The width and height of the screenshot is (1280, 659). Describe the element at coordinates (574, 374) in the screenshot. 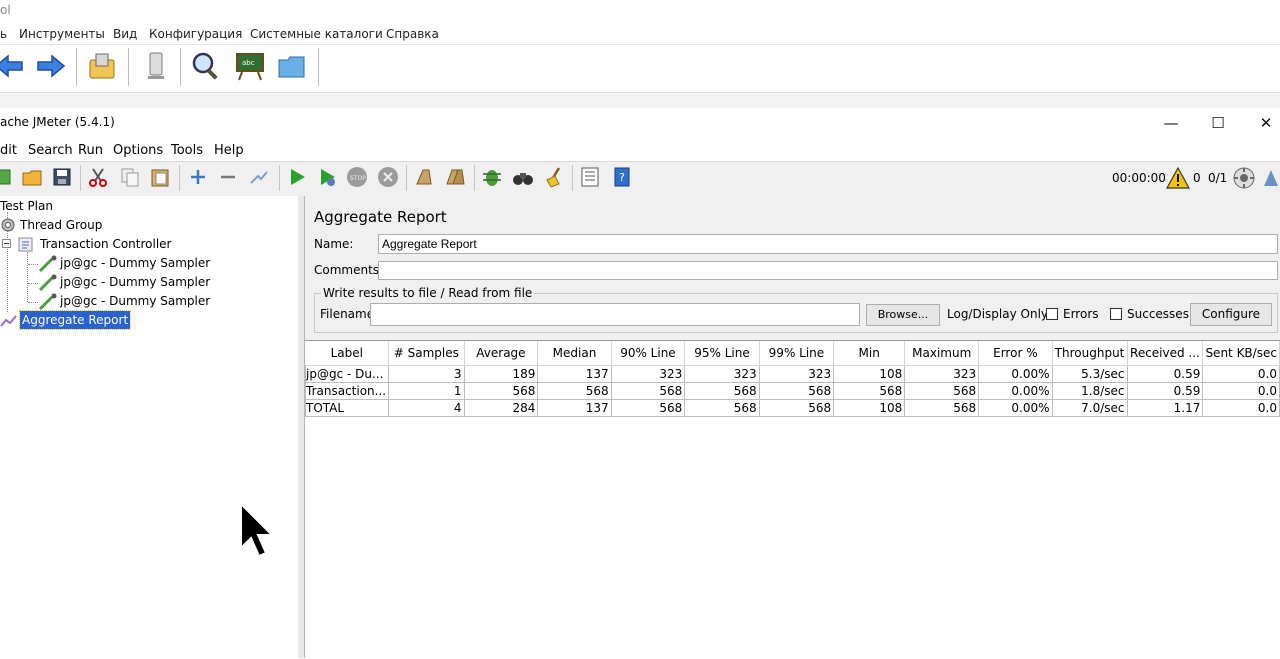

I see `table-cell: 137` at that location.